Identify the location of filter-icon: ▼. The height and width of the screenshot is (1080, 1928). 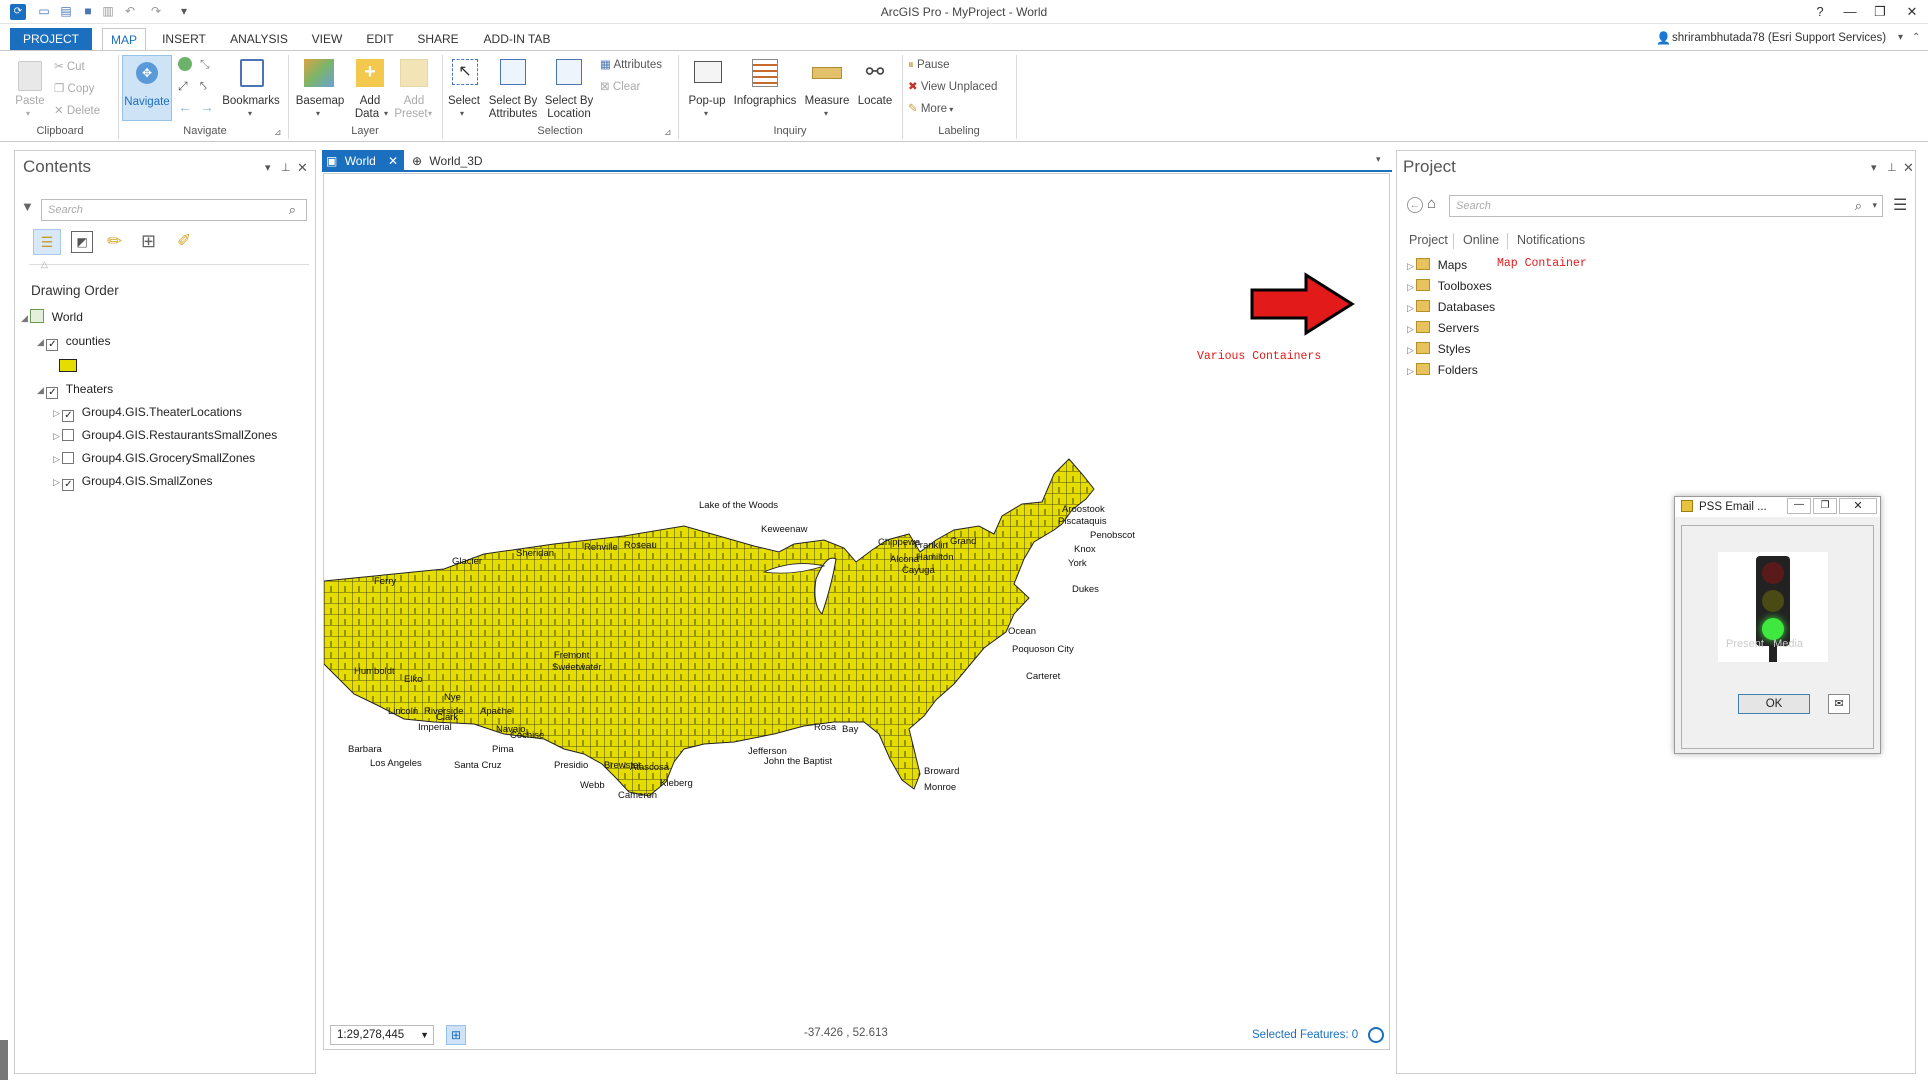
(27, 206).